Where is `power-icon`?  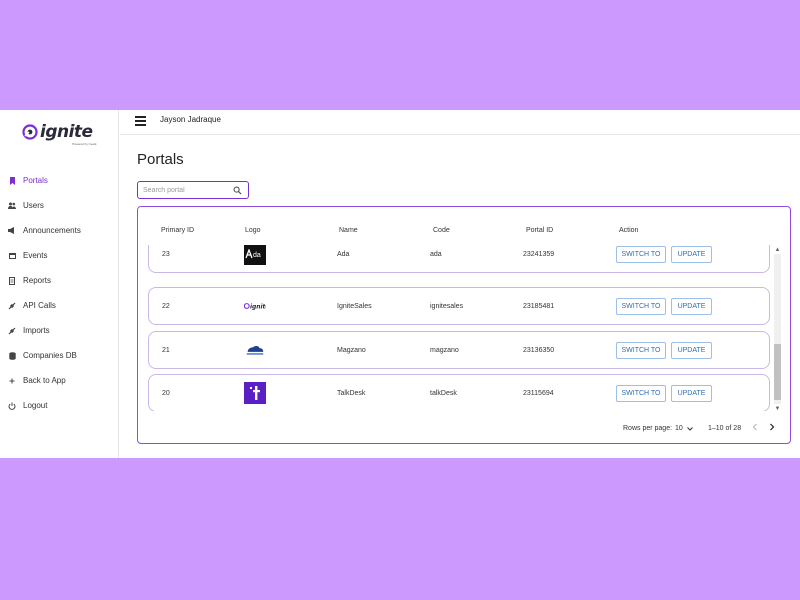
power-icon is located at coordinates (12, 406).